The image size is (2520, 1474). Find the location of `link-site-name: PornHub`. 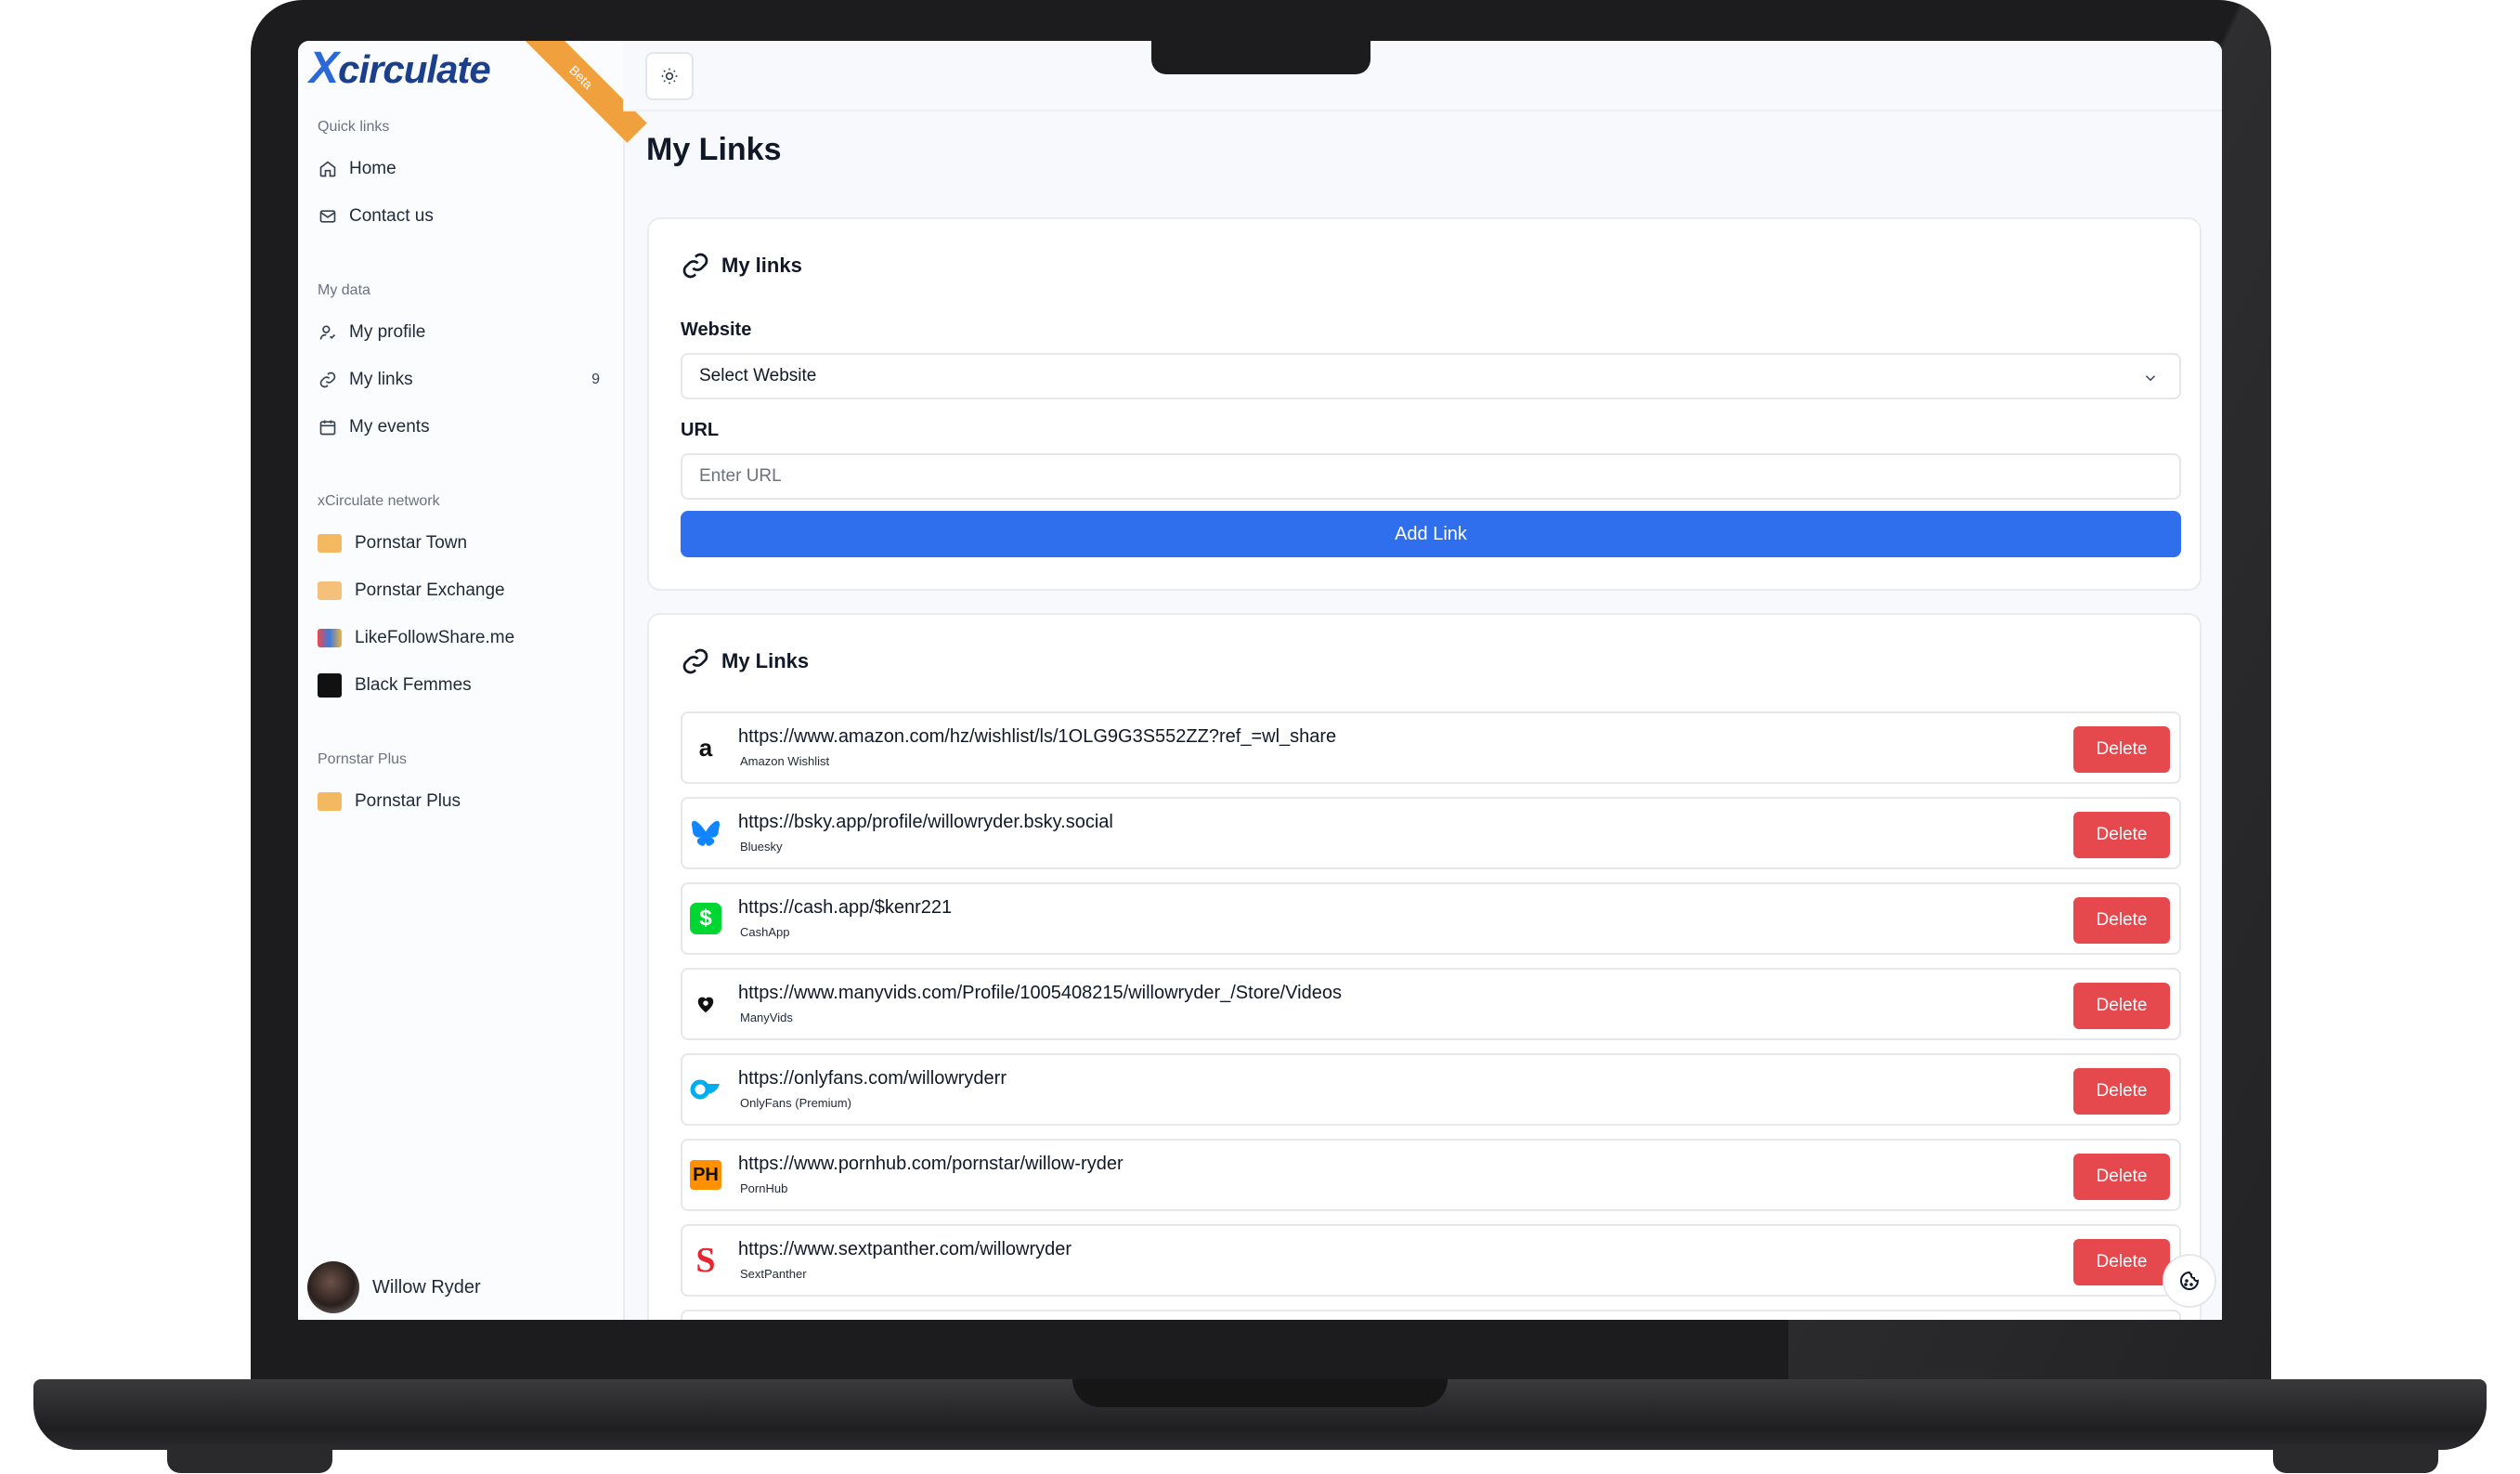

link-site-name: PornHub is located at coordinates (764, 1188).